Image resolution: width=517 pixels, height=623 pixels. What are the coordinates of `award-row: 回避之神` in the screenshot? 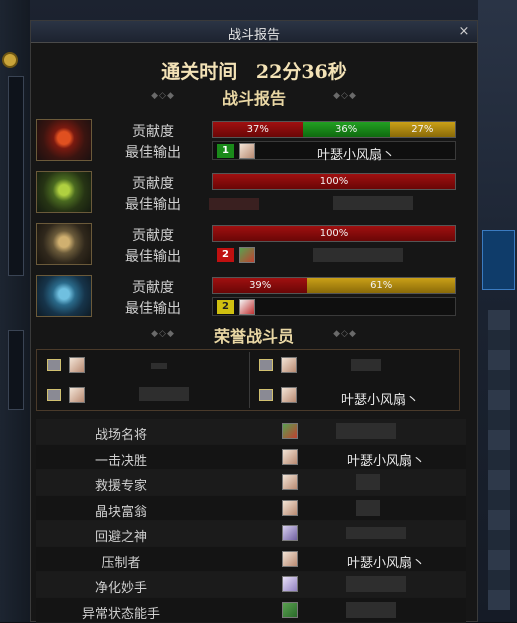 It's located at (251, 534).